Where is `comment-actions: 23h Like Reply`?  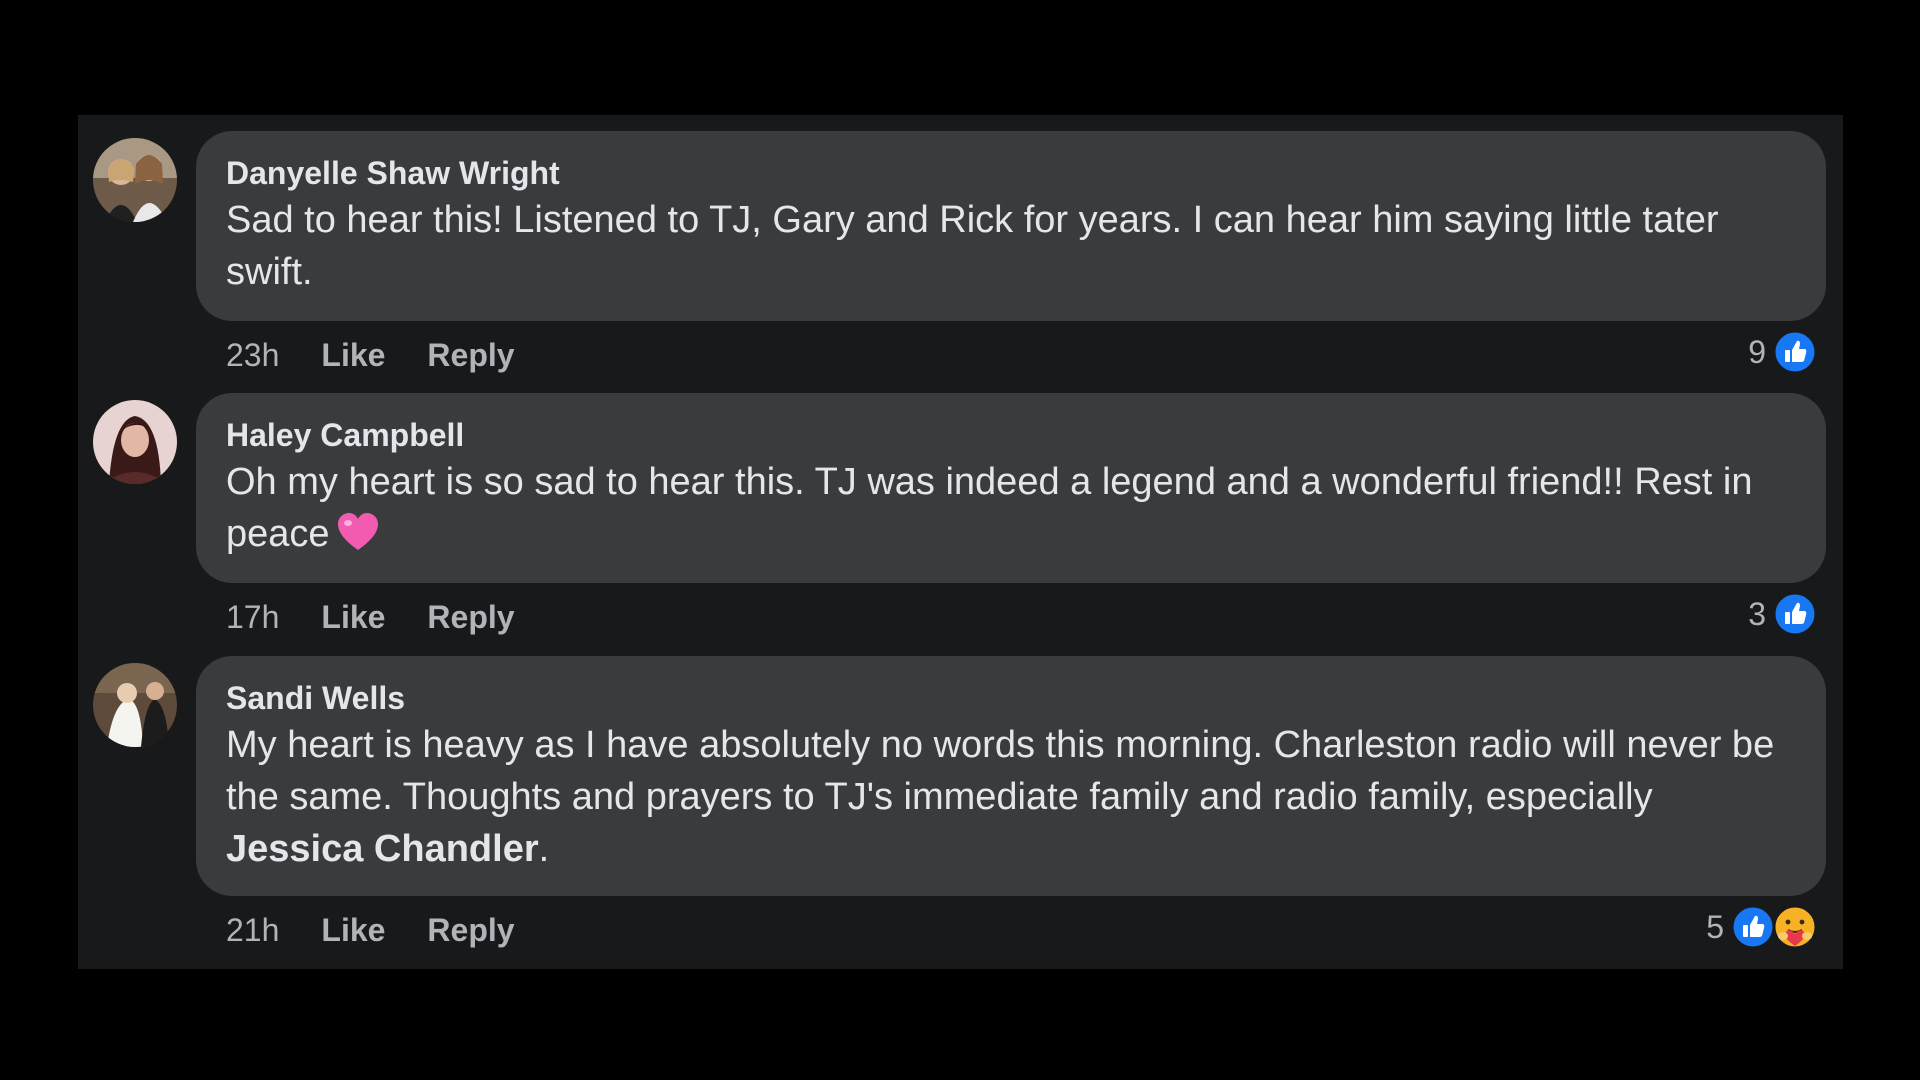
comment-actions: 23h Like Reply is located at coordinates (391, 355).